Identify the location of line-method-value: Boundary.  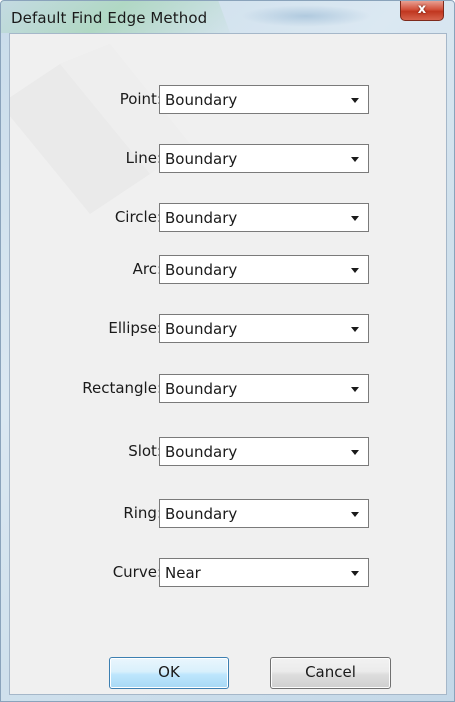
(201, 159).